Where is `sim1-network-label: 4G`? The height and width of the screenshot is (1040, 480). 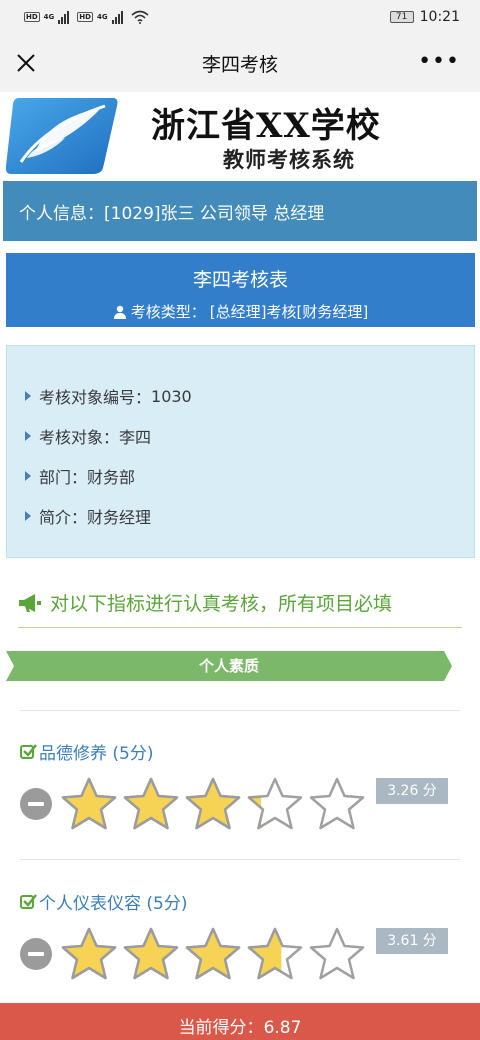
sim1-network-label: 4G is located at coordinates (49, 17).